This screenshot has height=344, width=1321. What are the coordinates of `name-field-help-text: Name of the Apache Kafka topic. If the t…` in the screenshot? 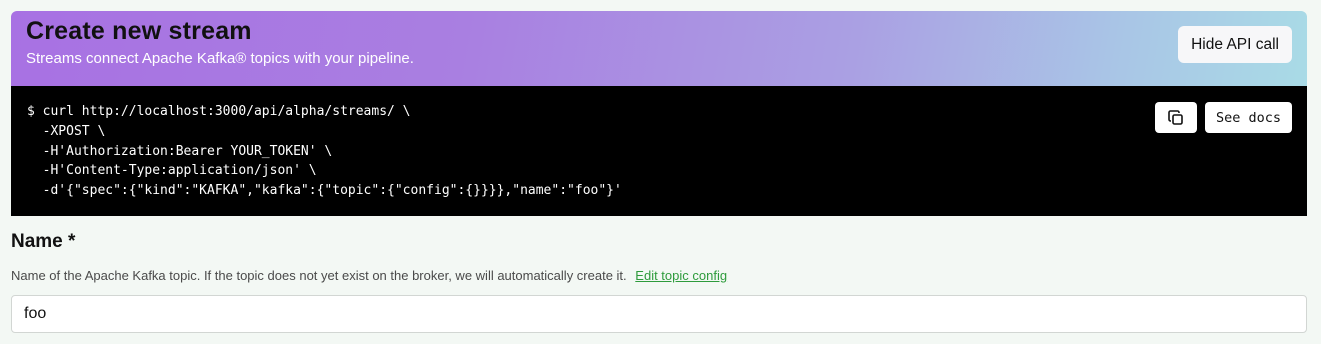 It's located at (319, 275).